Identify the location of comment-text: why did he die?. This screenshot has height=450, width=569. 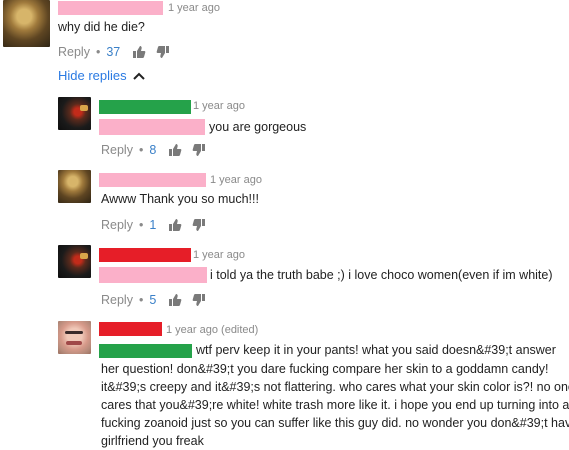
(101, 27).